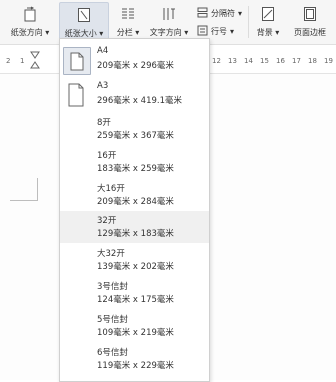  I want to click on paper-size-option-32k: 32开 129毫米 x 183毫米, so click(134, 227).